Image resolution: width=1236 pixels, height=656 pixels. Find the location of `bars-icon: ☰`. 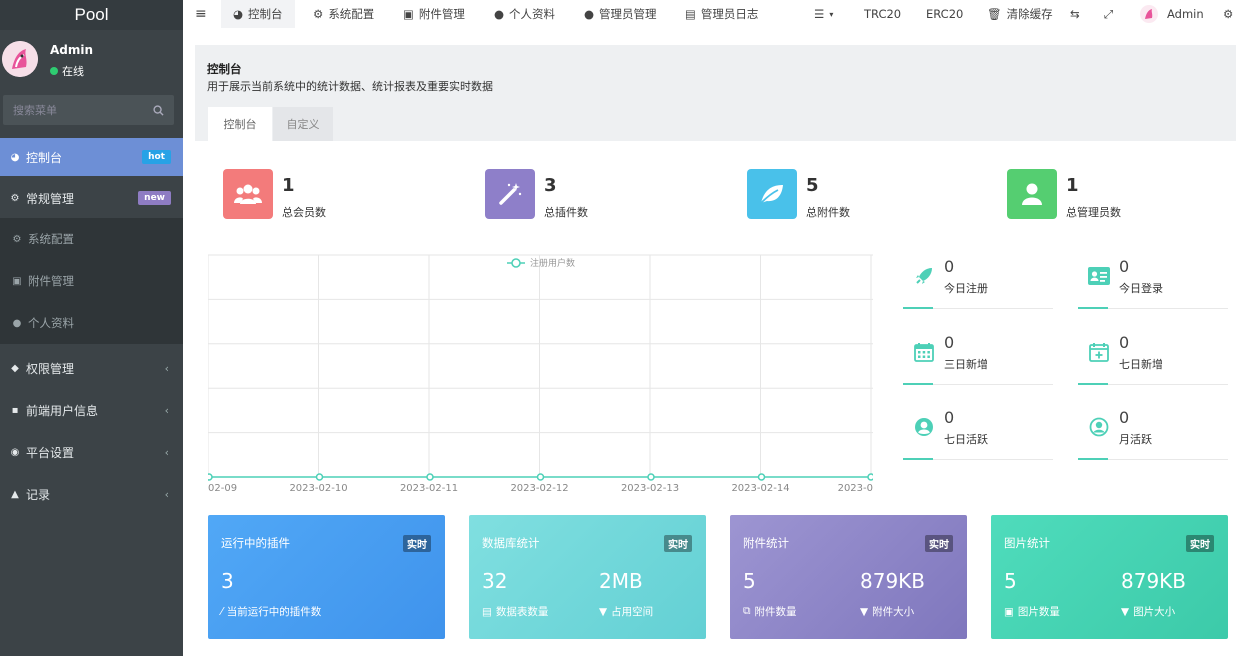

bars-icon: ☰ is located at coordinates (819, 14).